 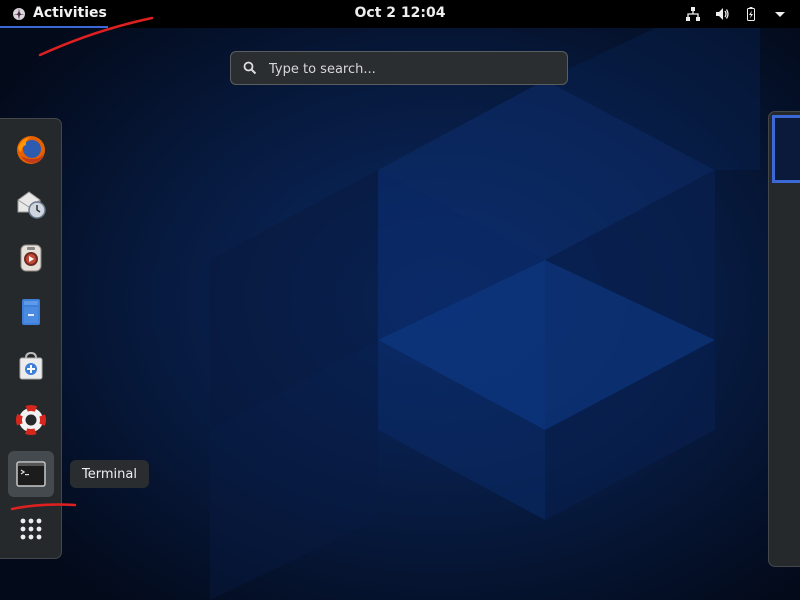 I want to click on files-icon, so click(x=31, y=312).